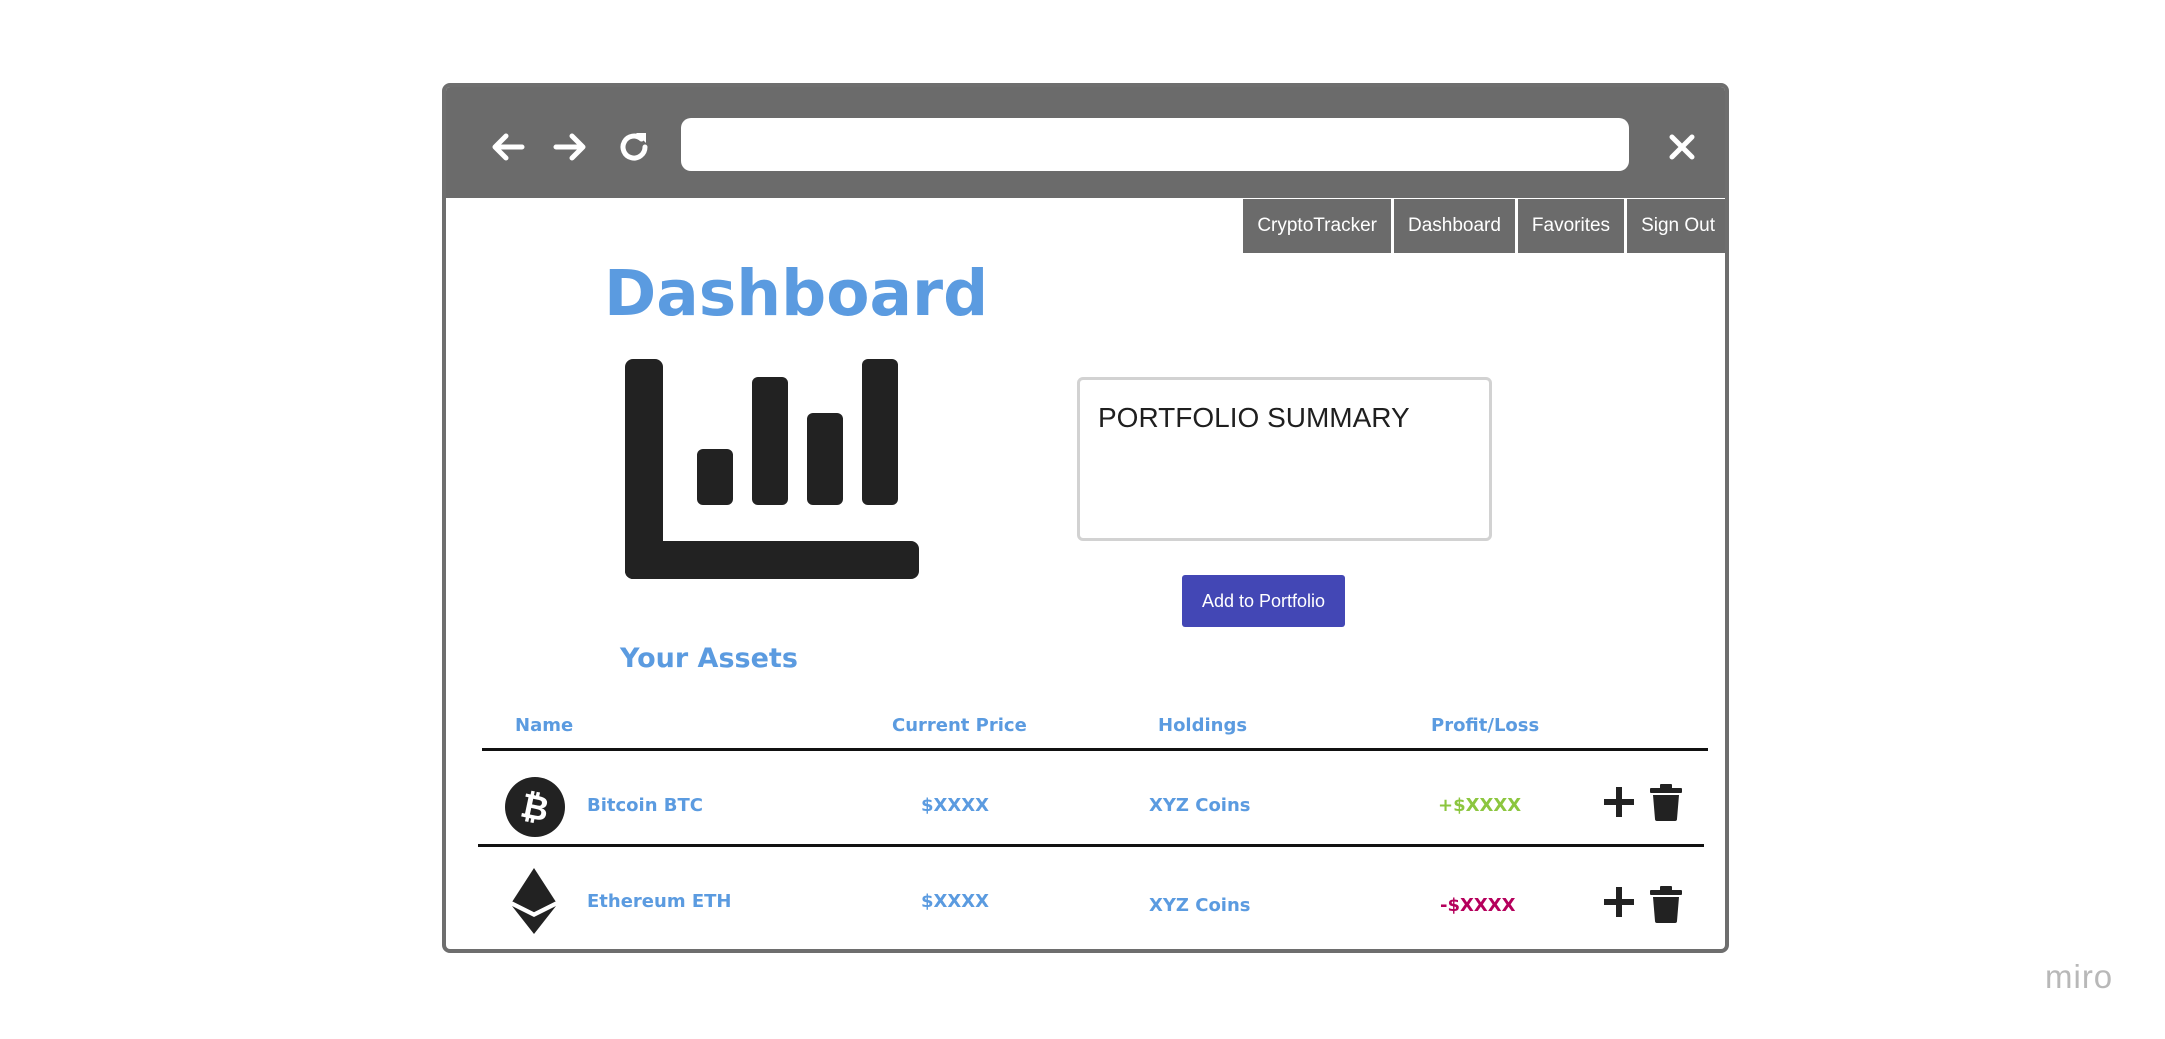 Image resolution: width=2165 pixels, height=1039 pixels. Describe the element at coordinates (1317, 226) in the screenshot. I see `nav-cryptotracker: CryptoTracker` at that location.